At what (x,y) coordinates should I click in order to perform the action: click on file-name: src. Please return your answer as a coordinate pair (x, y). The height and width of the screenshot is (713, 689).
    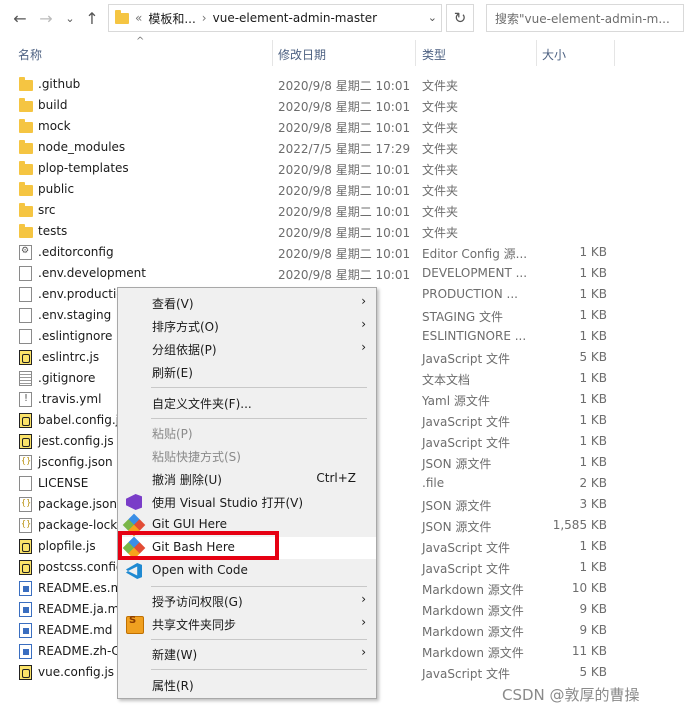
    Looking at the image, I should click on (47, 210).